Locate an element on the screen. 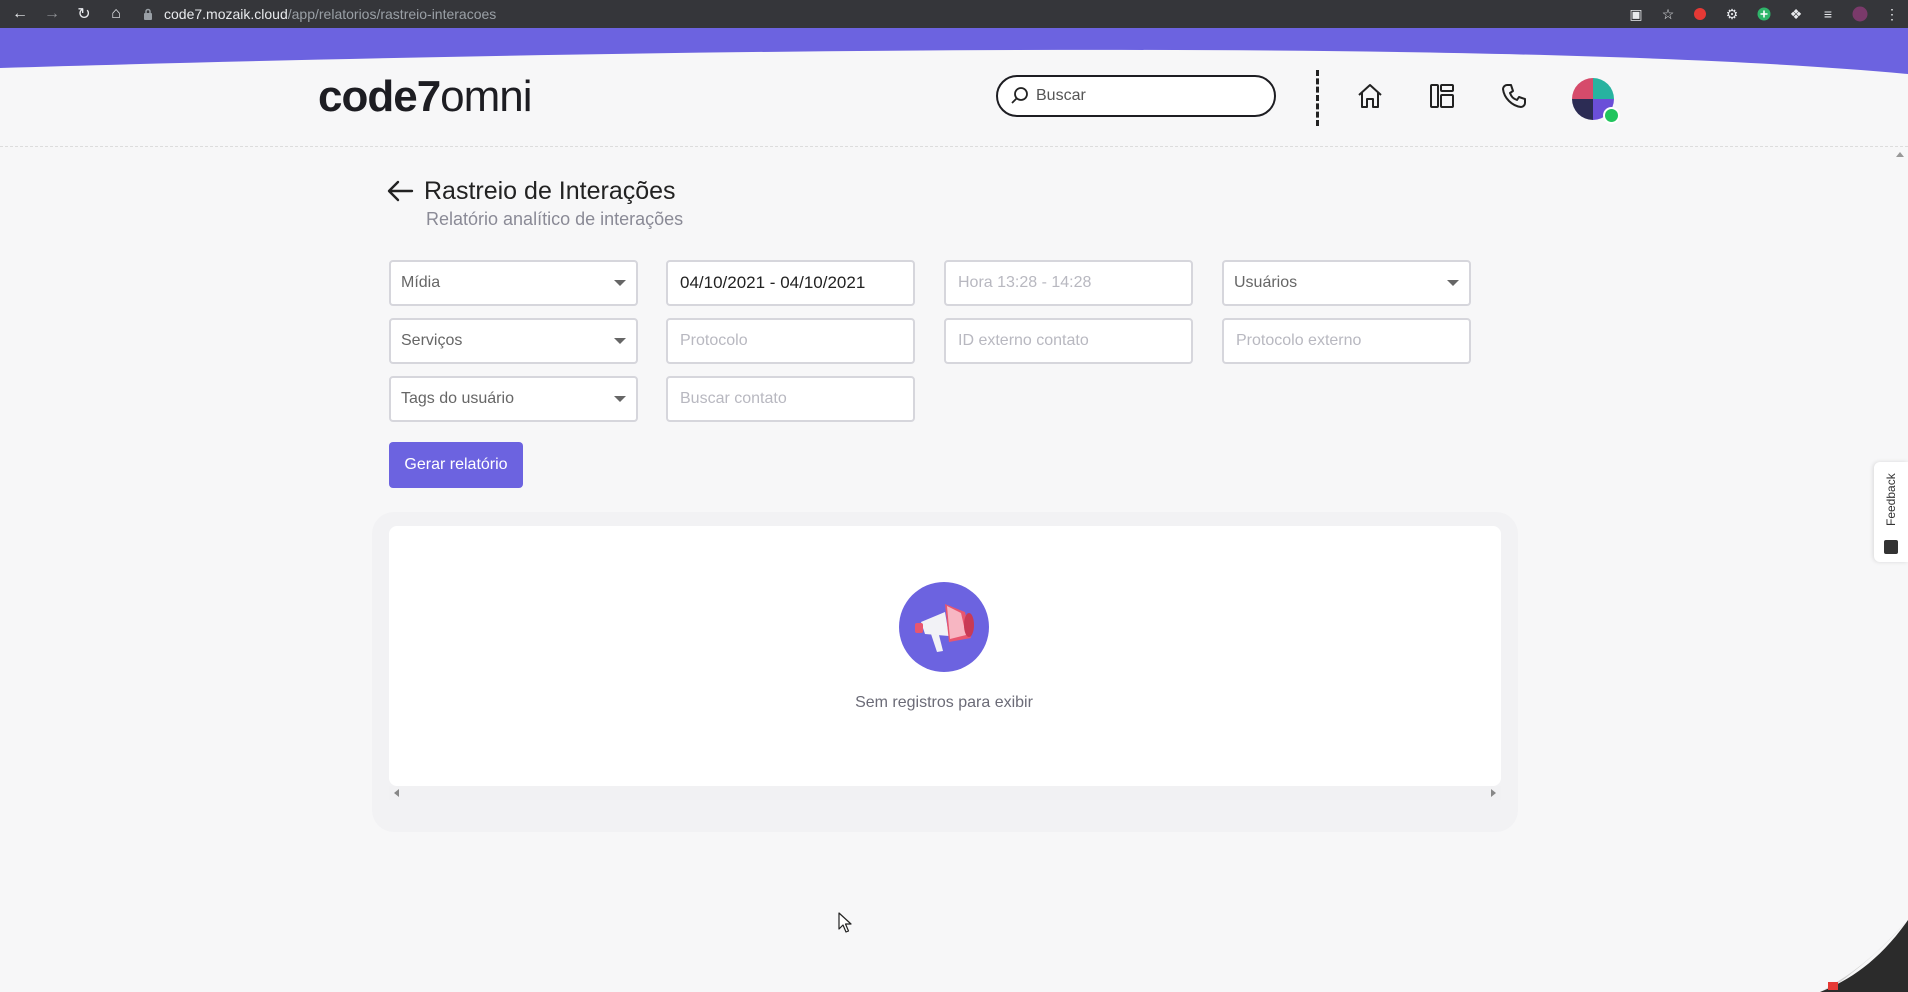 The width and height of the screenshot is (1908, 992). back-arrow-icon: ← is located at coordinates (20, 14).